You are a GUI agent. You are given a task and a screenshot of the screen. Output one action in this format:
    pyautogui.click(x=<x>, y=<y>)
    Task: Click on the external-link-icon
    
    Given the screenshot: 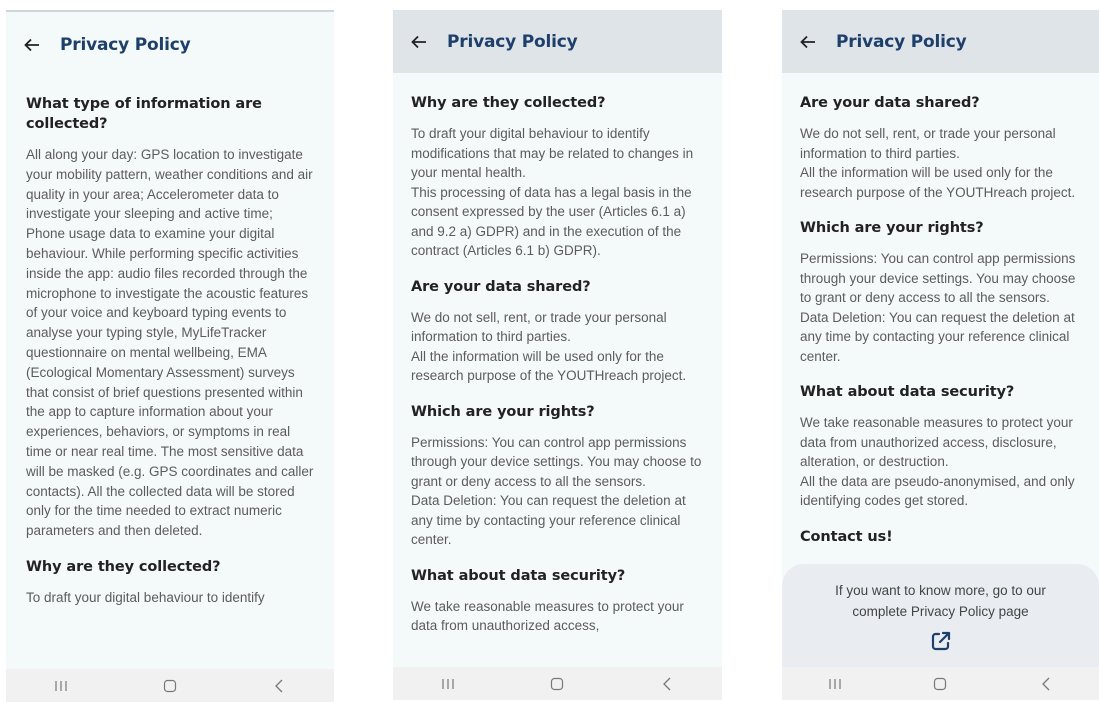 What is the action you would take?
    pyautogui.click(x=941, y=641)
    